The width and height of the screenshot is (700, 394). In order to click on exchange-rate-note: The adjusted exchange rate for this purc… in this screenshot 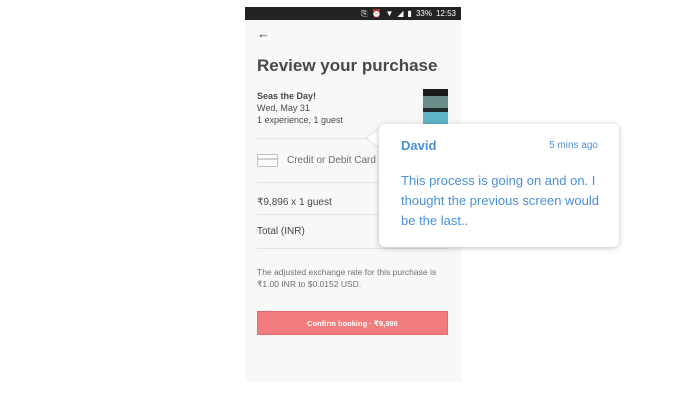, I will do `click(347, 278)`.